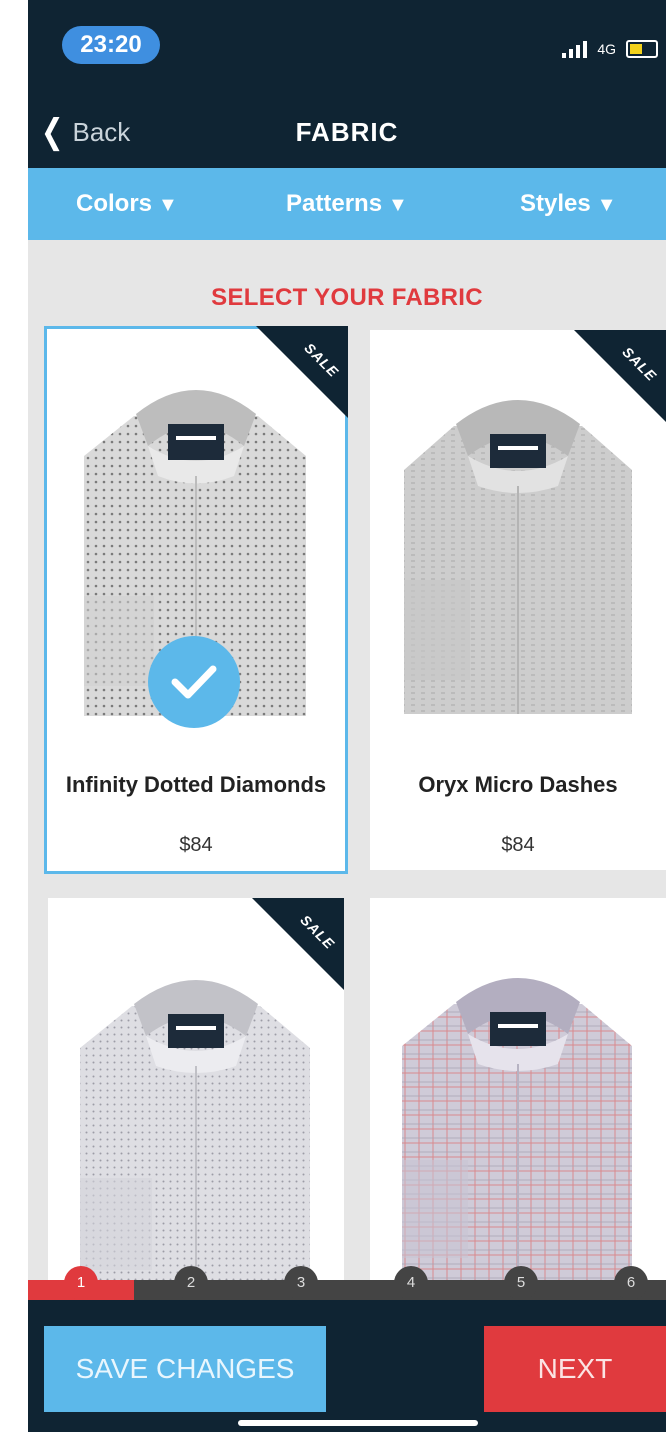 This screenshot has height=1432, width=666. What do you see at coordinates (347, 84) in the screenshot?
I see `header: 23:20 4G ❮ Back FABRIC` at bounding box center [347, 84].